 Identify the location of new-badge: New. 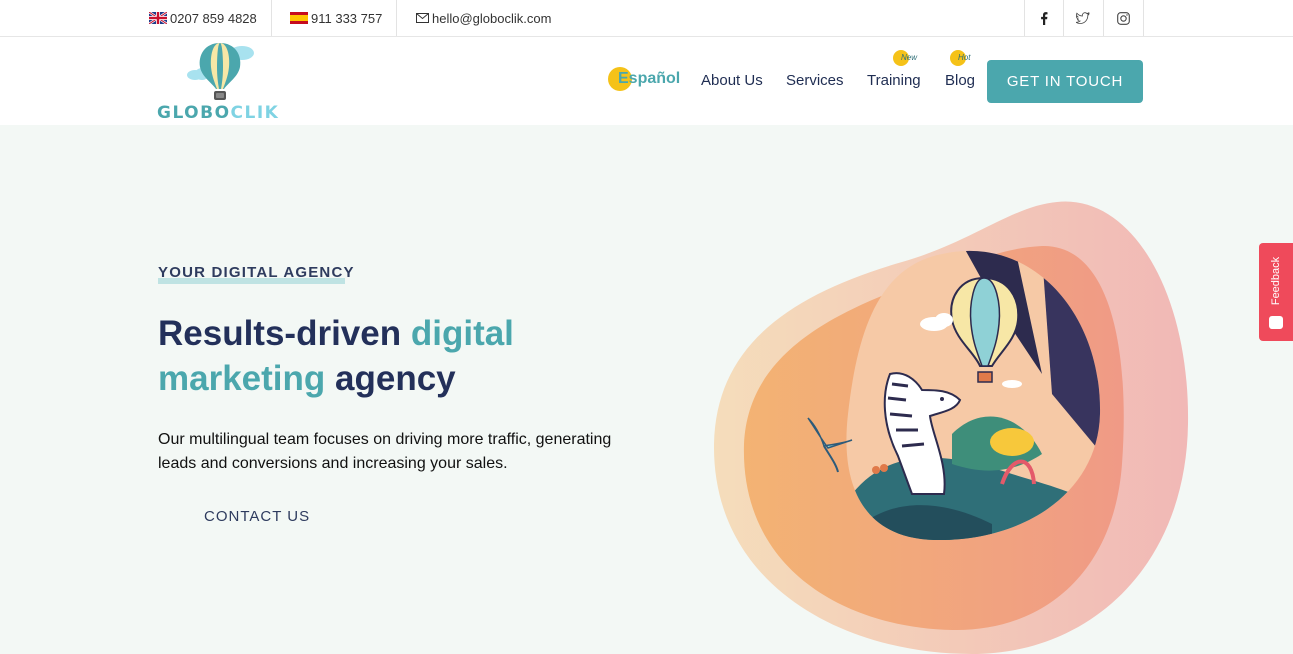
(905, 58).